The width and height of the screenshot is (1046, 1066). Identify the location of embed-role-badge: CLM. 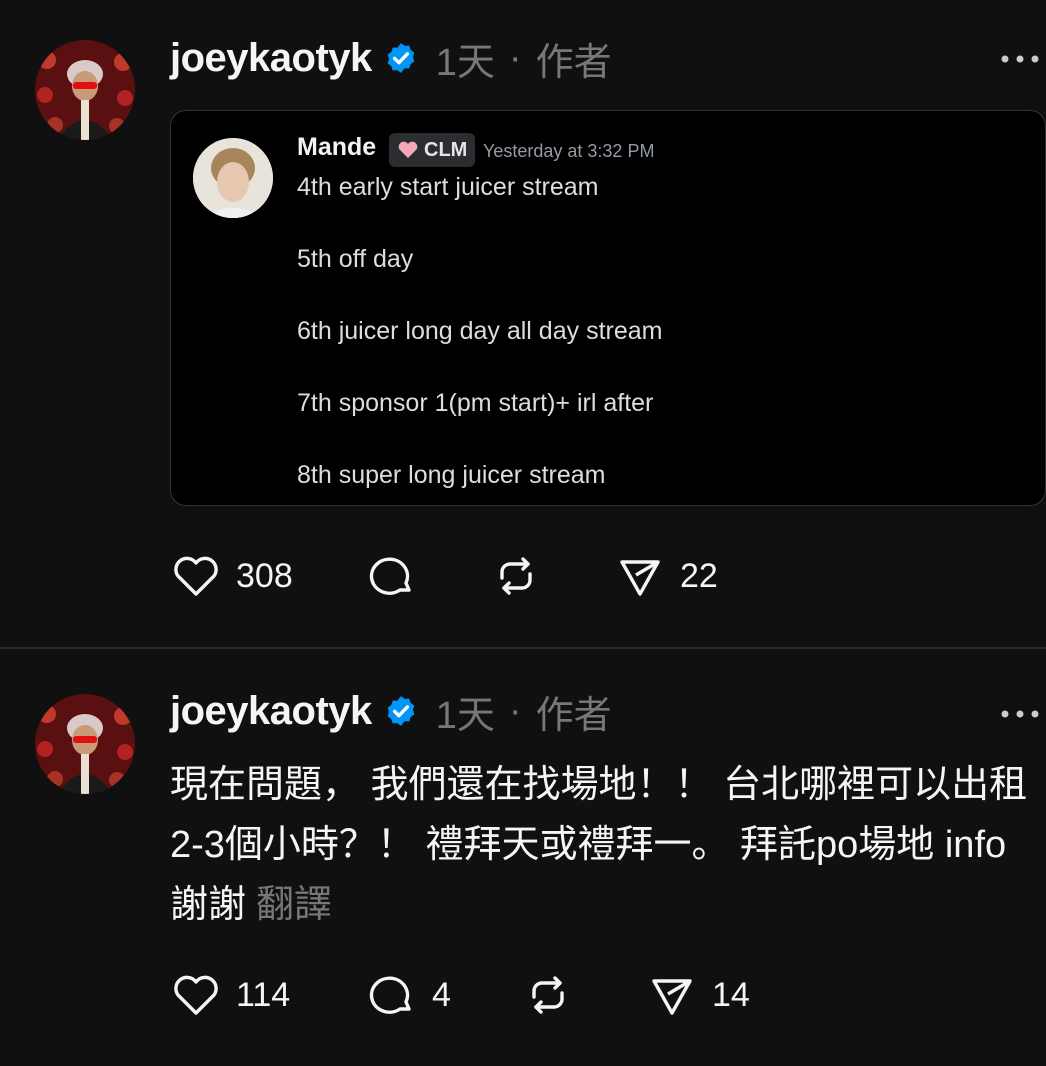
(432, 150).